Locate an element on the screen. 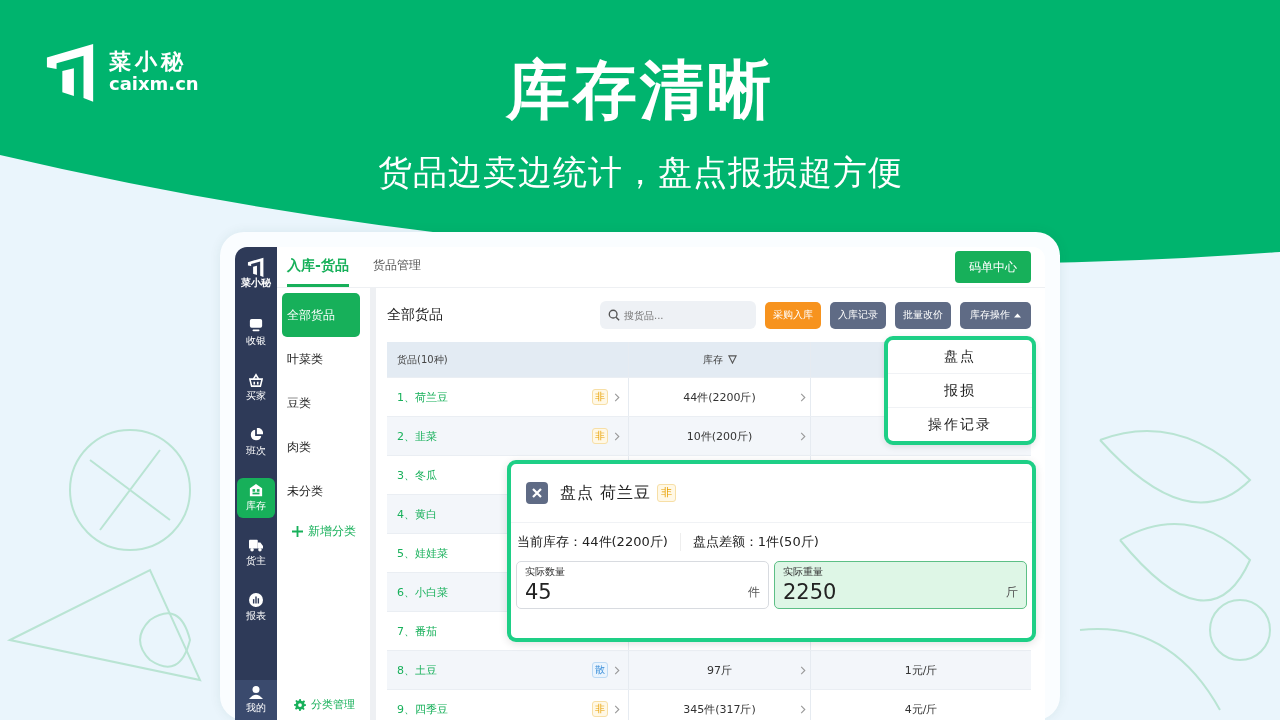 This screenshot has width=1280, height=720. category-item: 肉类 is located at coordinates (321, 447).